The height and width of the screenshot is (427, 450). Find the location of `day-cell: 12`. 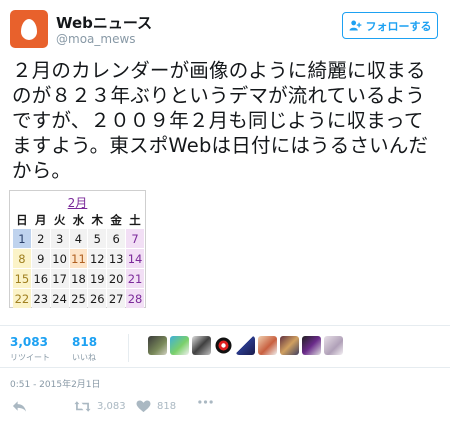

day-cell: 12 is located at coordinates (97, 258).